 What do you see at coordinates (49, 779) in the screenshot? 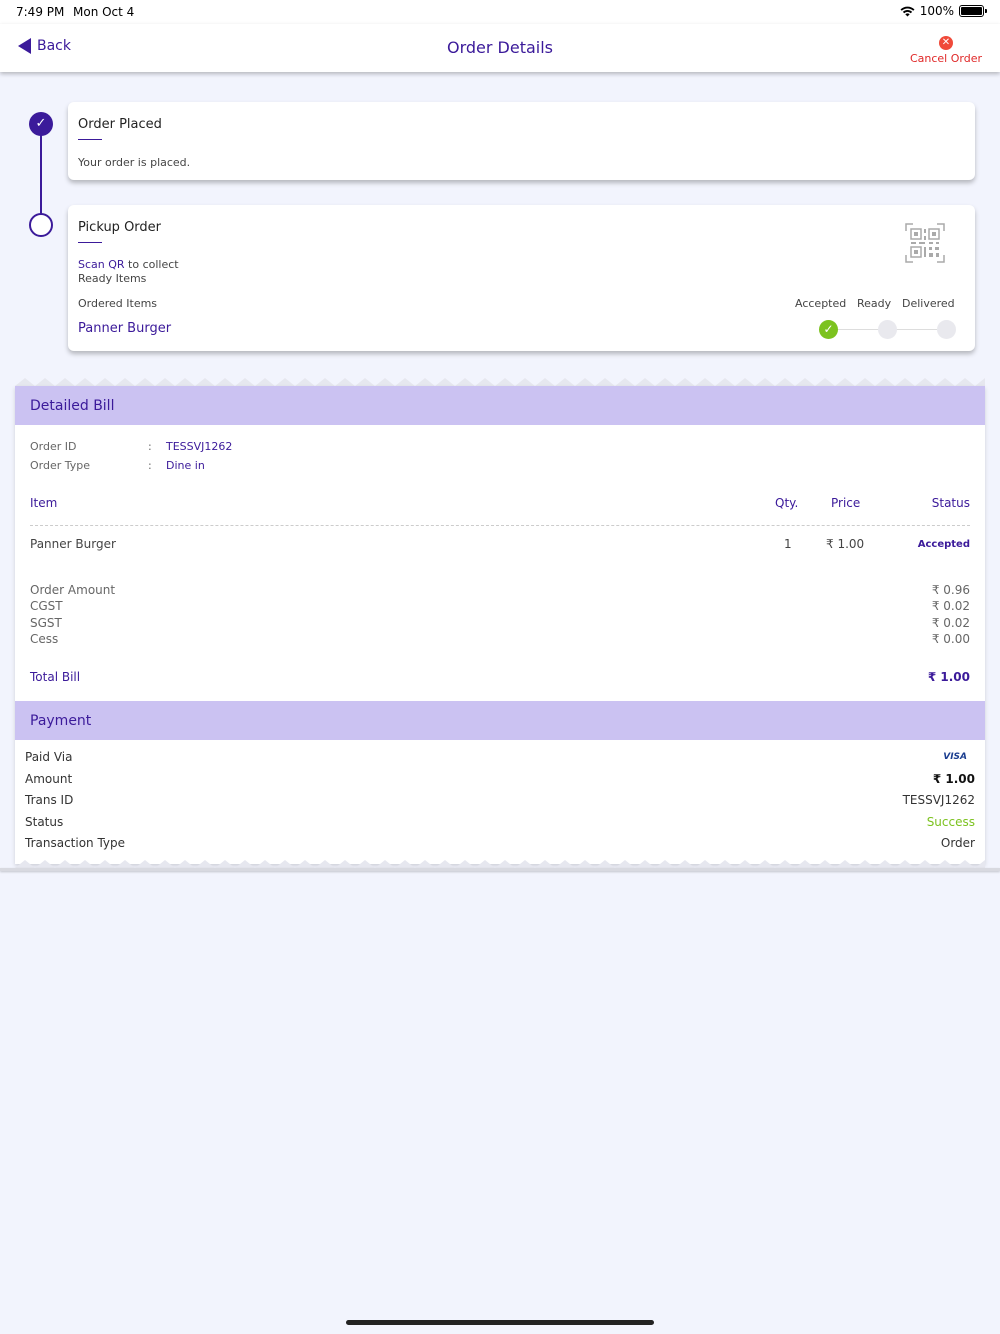
I see `amount-label: Amount` at bounding box center [49, 779].